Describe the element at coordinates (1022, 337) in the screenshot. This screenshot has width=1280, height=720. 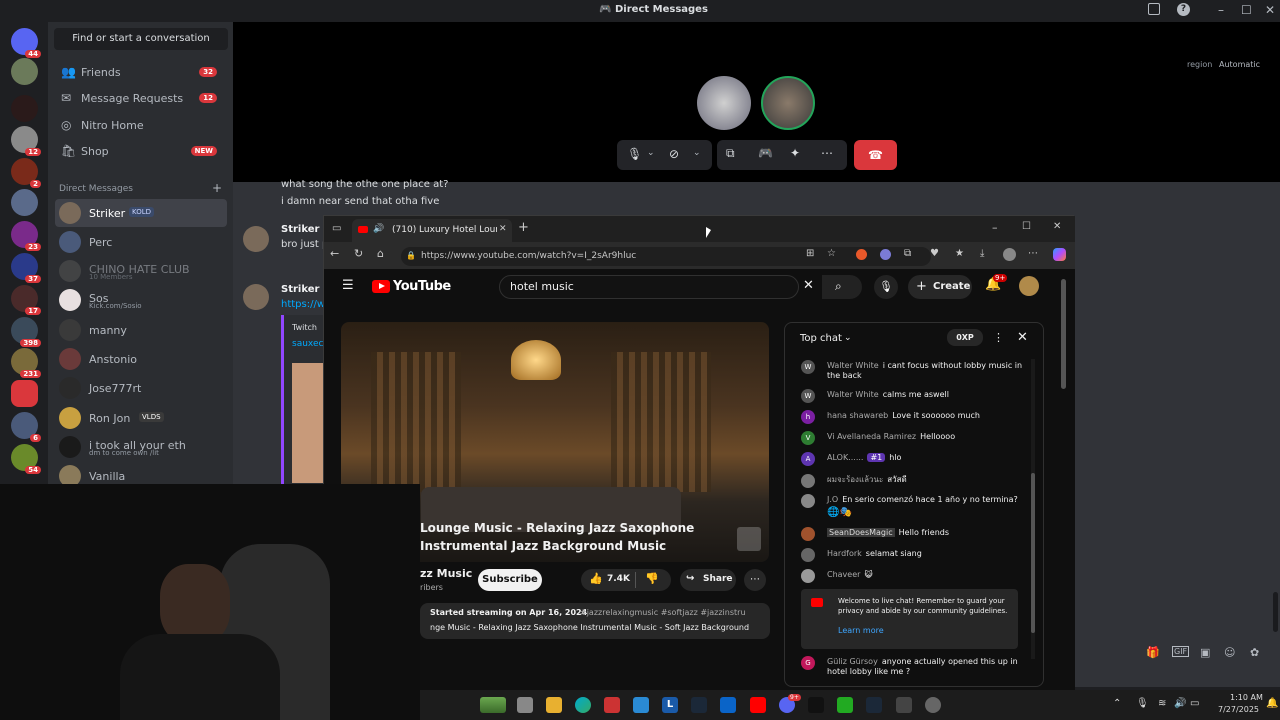
I see `close-chat-icon: ✕` at that location.